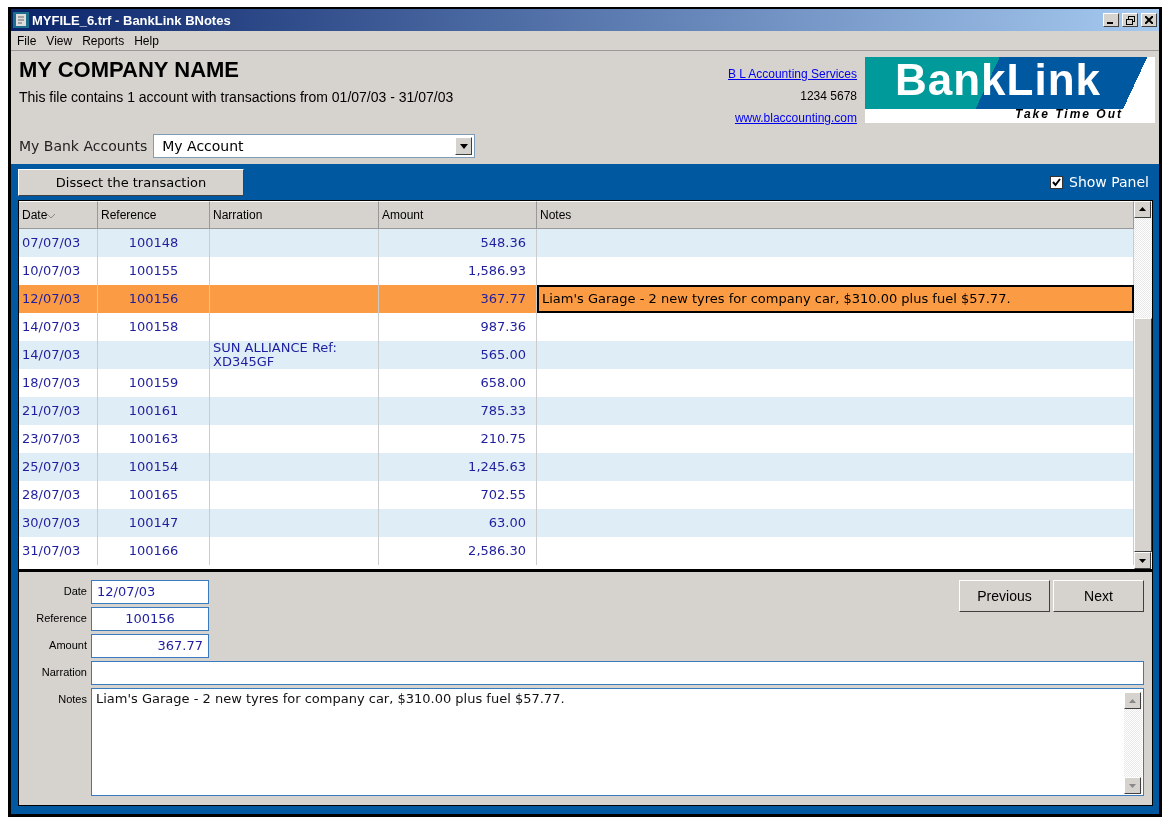 The width and height of the screenshot is (1164, 817). I want to click on table-cell: 10/07/03, so click(51, 271).